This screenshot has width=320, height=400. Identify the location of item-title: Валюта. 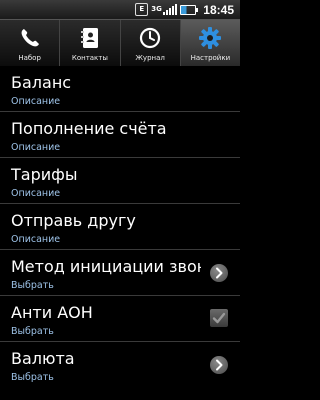
(43, 358).